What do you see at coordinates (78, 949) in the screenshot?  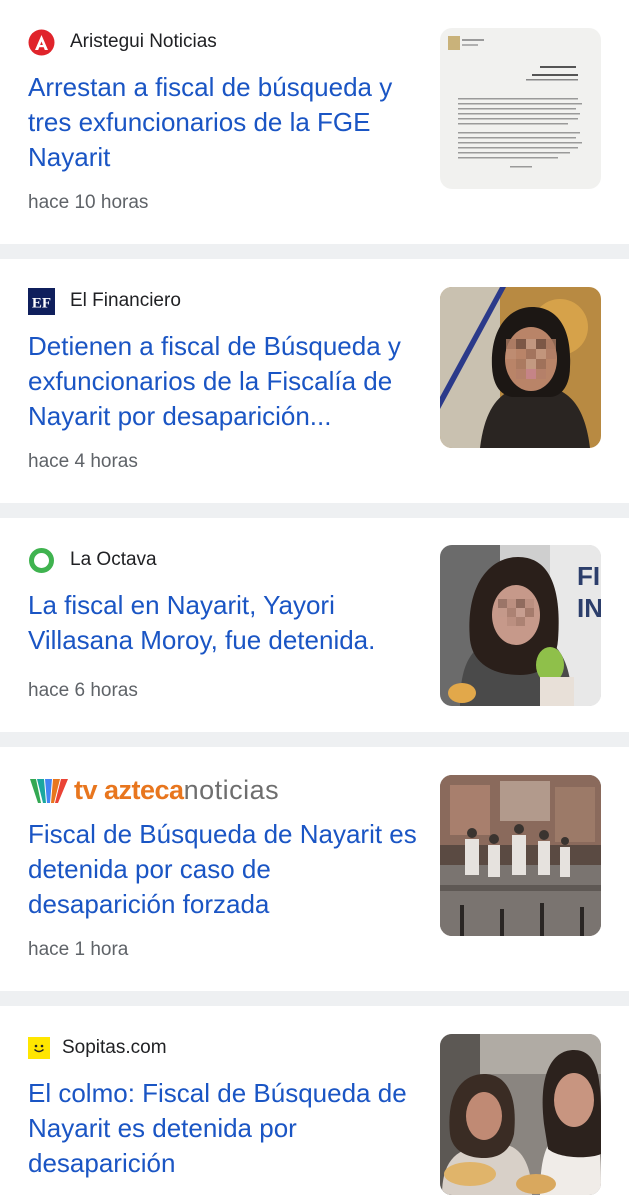 I see `timestamp: hace 1 hora` at bounding box center [78, 949].